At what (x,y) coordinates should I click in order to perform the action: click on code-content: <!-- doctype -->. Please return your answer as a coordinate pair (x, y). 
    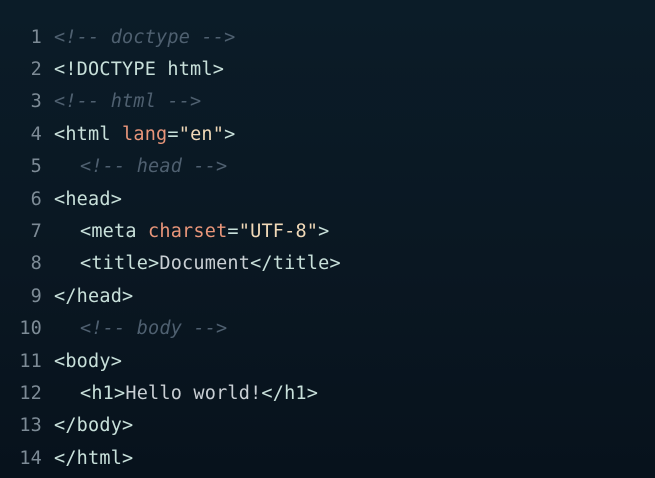
    Looking at the image, I should click on (144, 37).